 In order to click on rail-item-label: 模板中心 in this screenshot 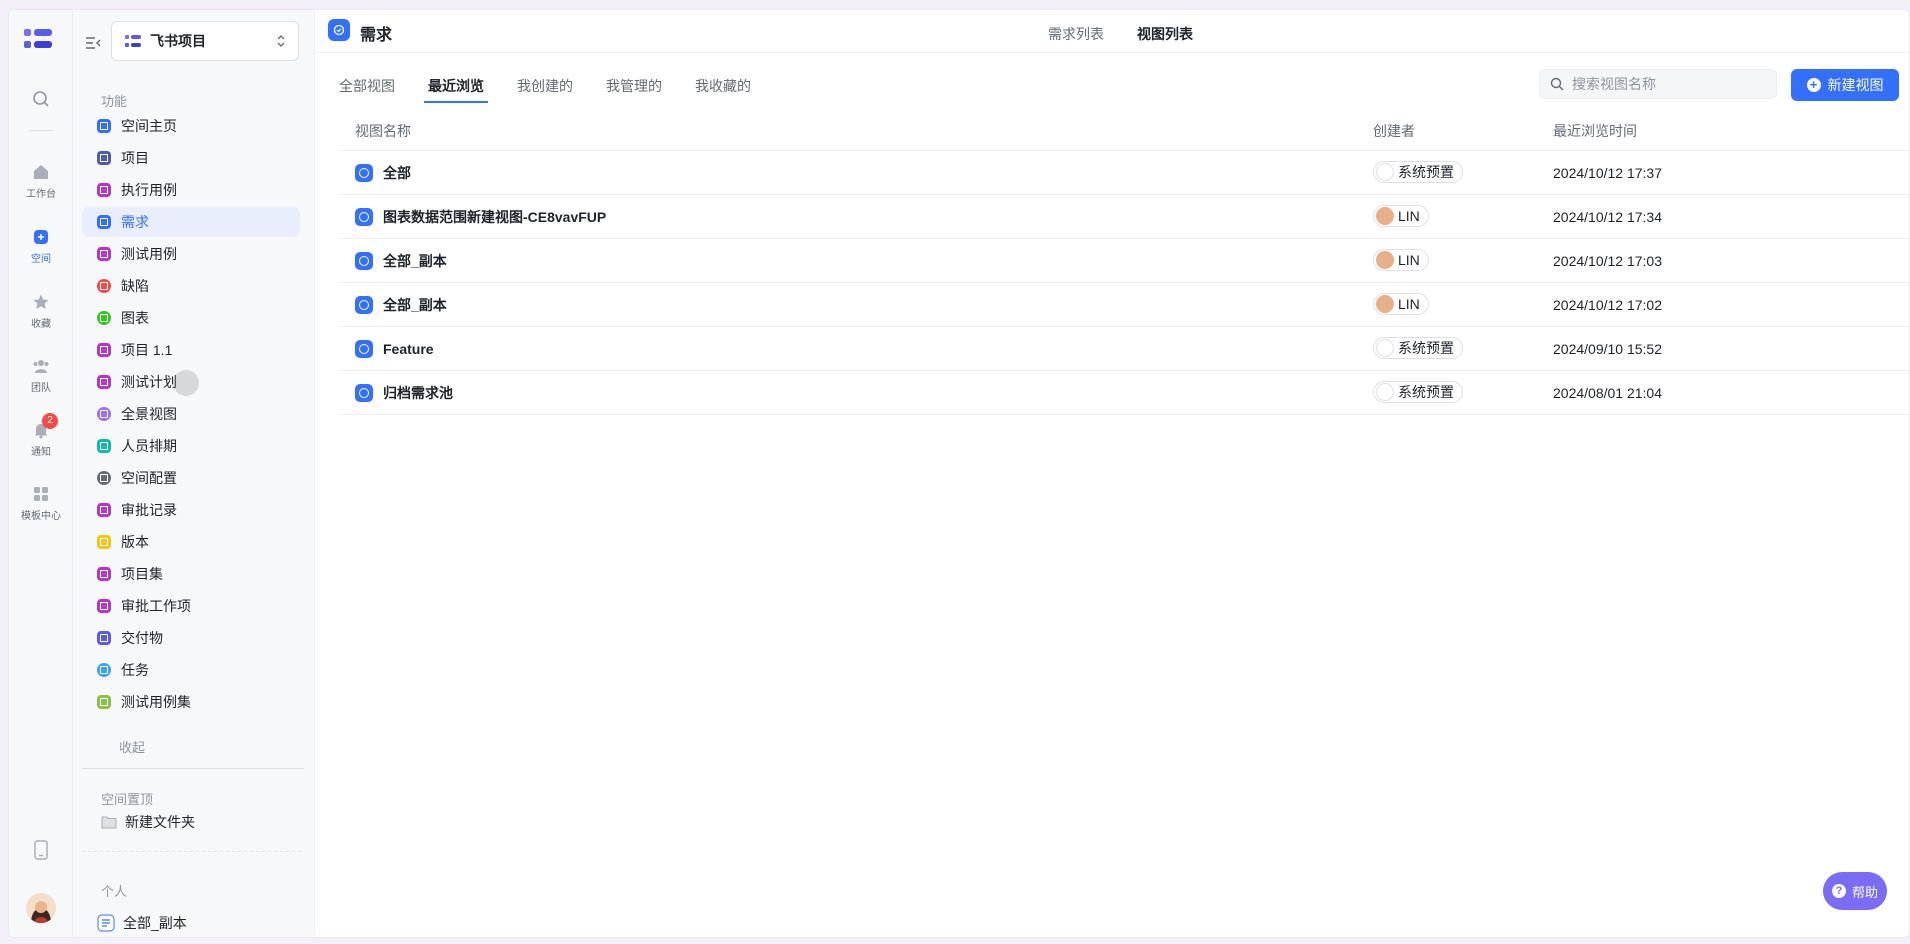, I will do `click(41, 516)`.